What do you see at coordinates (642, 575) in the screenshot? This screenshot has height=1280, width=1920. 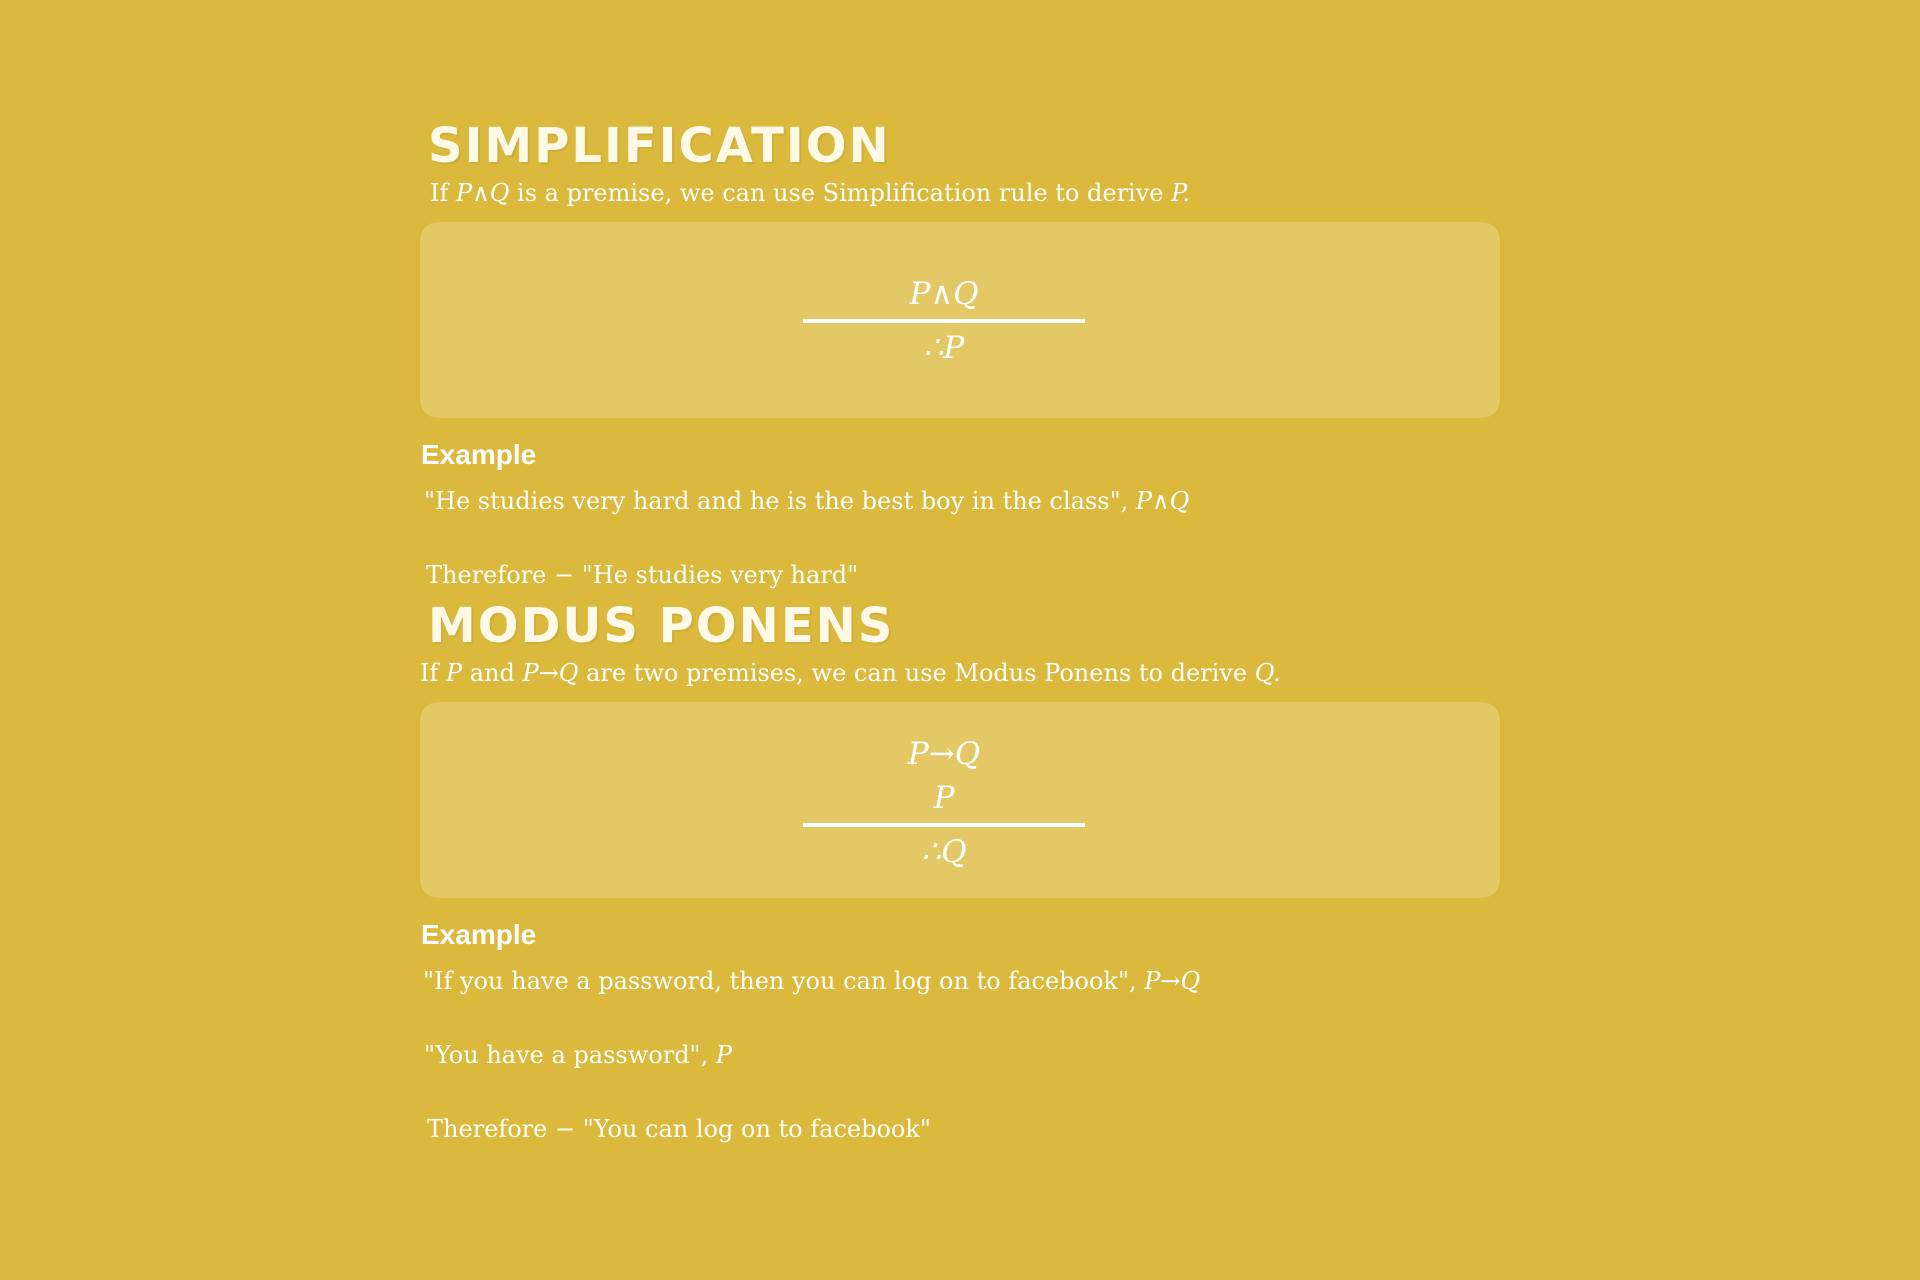 I see `simplification-example-line2: Therefore − "He studies very hard"` at bounding box center [642, 575].